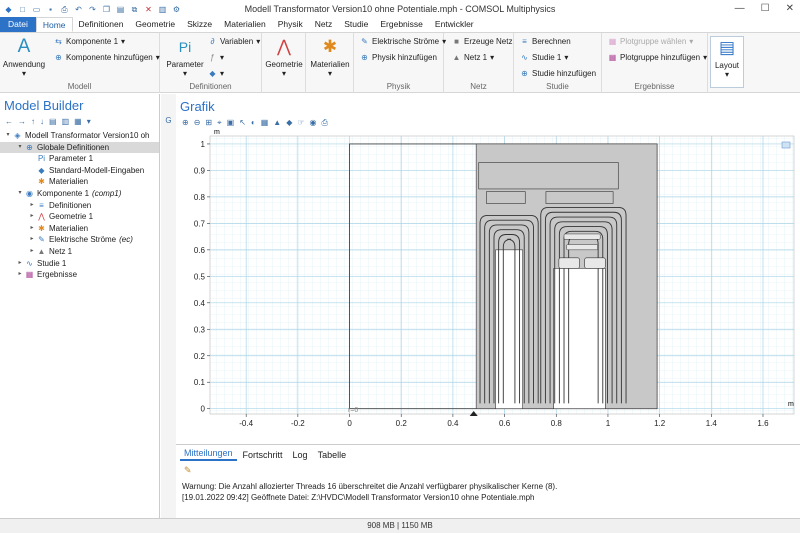  Describe the element at coordinates (185, 122) in the screenshot. I see `zoom-in-icon: ⊕` at that location.